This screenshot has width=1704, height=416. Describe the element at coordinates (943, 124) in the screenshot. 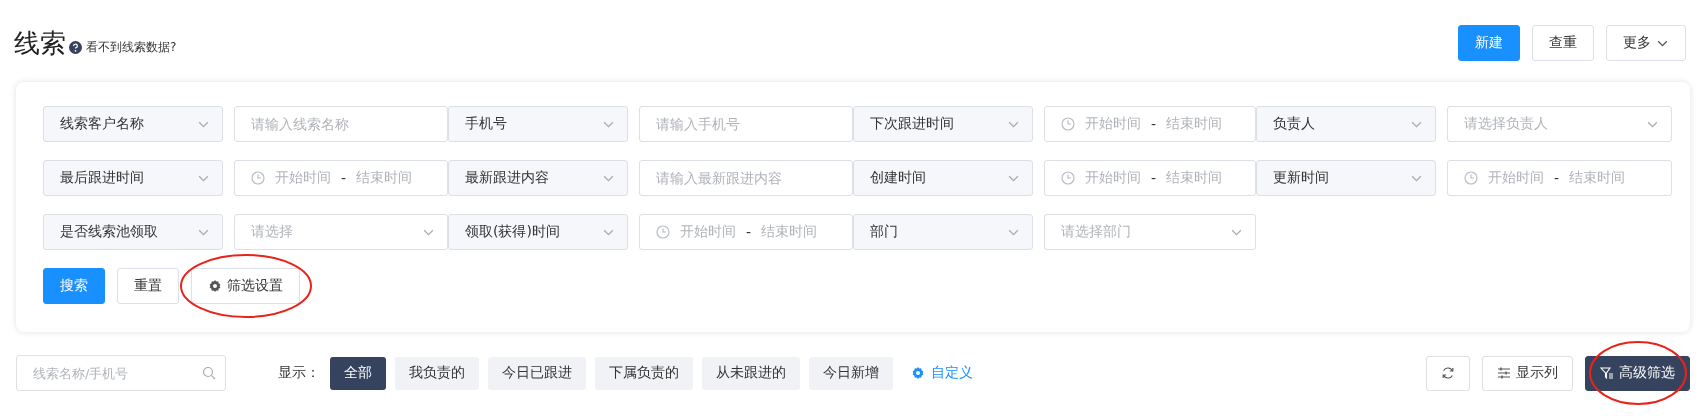

I see `field-select: 下次跟进时间` at that location.